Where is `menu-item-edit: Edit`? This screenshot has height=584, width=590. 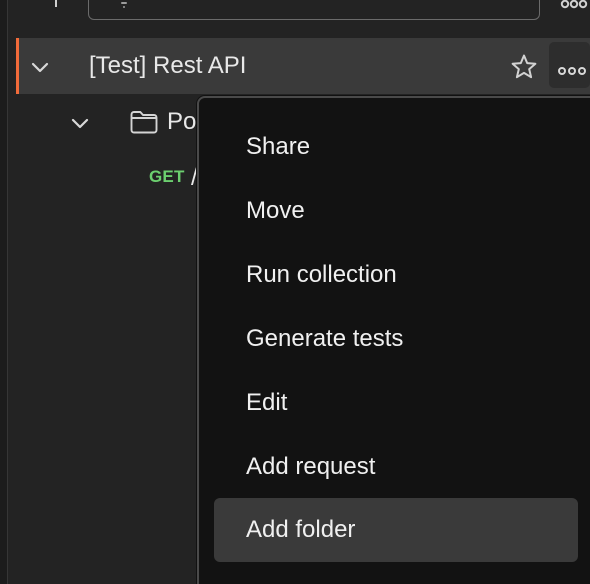 menu-item-edit: Edit is located at coordinates (396, 403).